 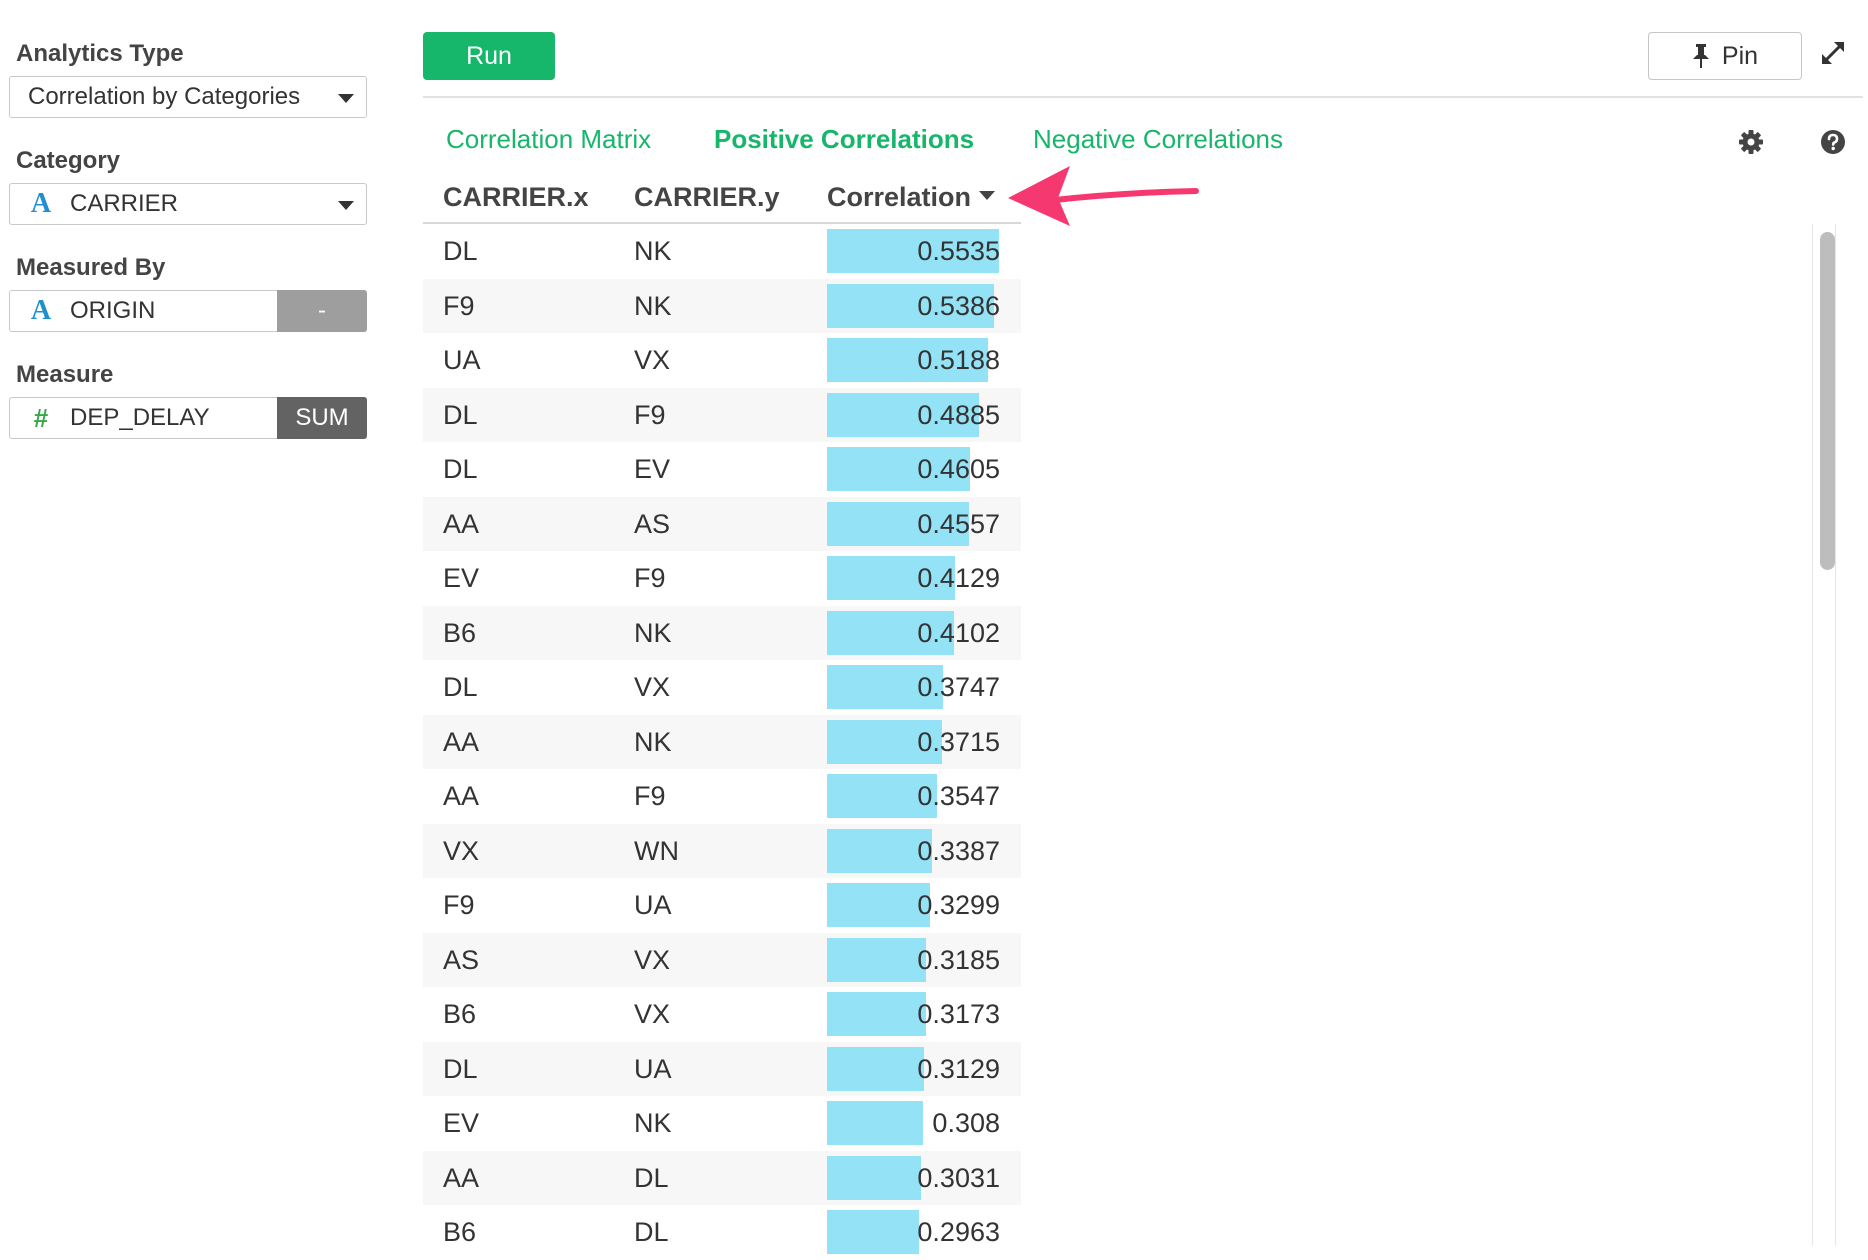 I want to click on column-header-carrier-y: CARRIER.y, so click(x=707, y=197).